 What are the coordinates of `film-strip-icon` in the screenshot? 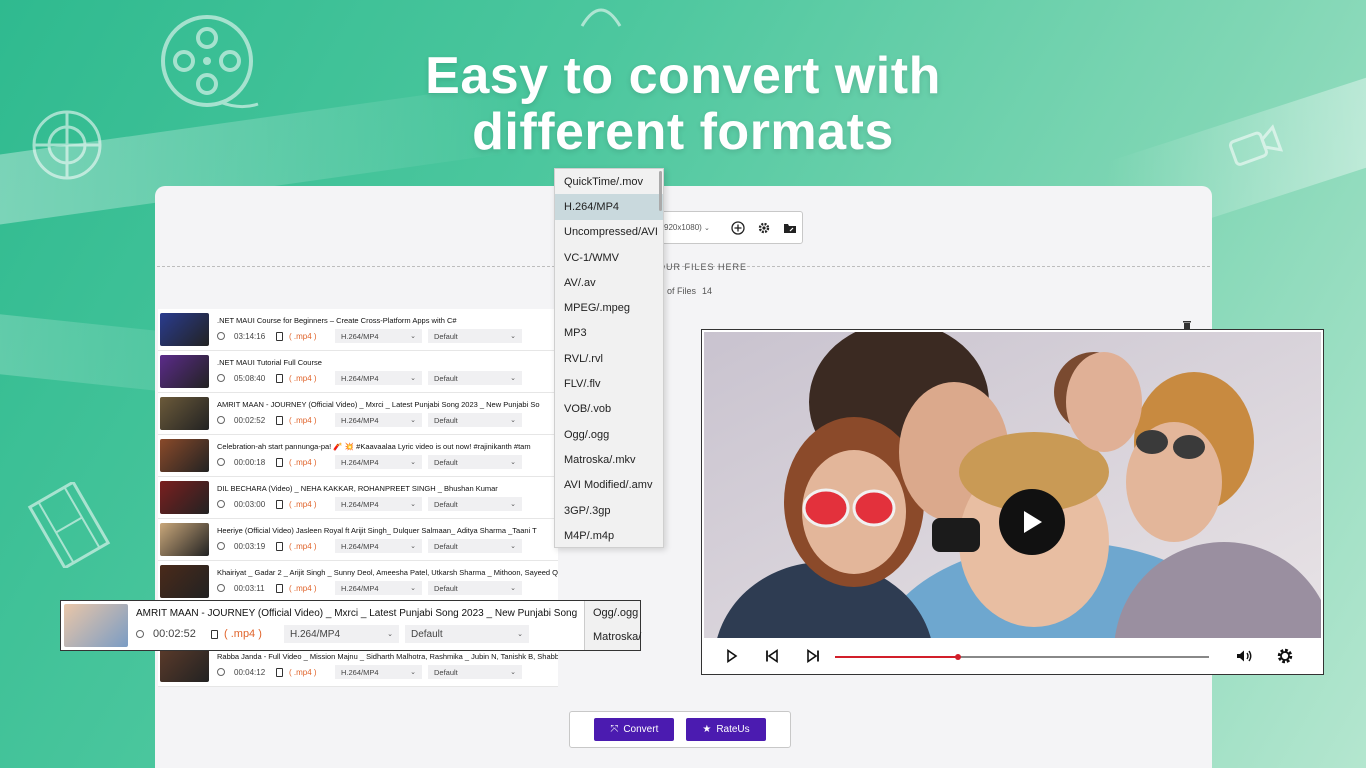 It's located at (69, 525).